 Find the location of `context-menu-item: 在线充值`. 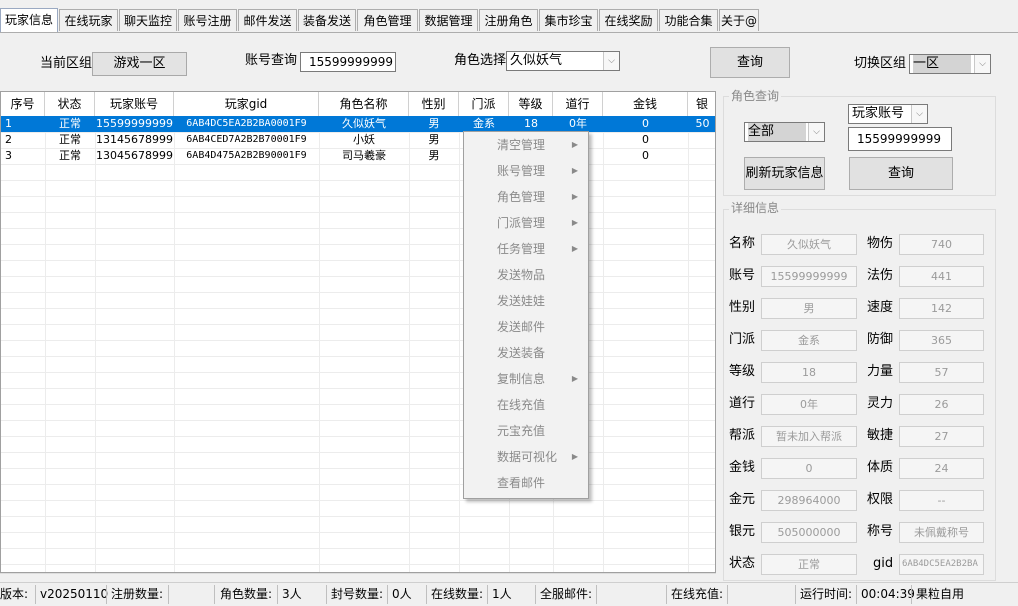

context-menu-item: 在线充值 is located at coordinates (526, 405).